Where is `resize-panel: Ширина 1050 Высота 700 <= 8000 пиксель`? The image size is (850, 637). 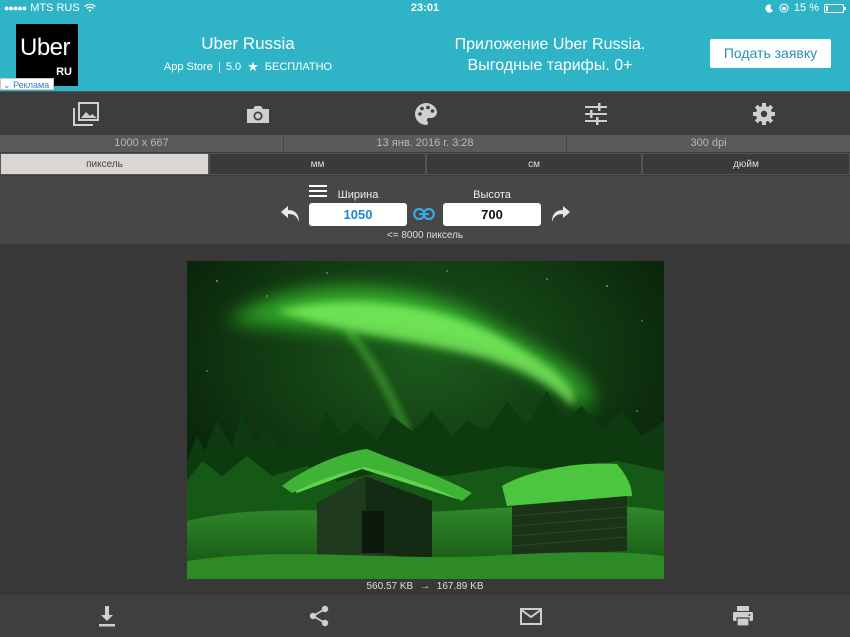
resize-panel: Ширина 1050 Высота 700 <= 8000 пиксель is located at coordinates (425, 210).